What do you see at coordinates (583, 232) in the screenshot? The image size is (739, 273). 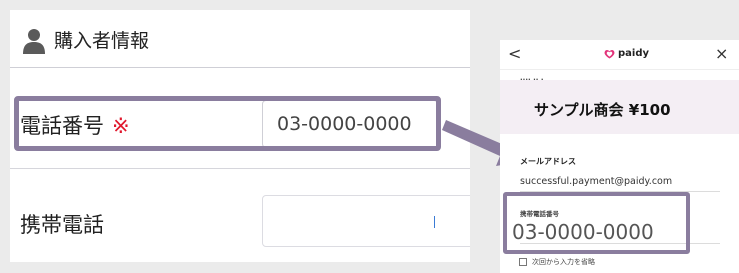 I see `phone-input: 03-0000-0000` at bounding box center [583, 232].